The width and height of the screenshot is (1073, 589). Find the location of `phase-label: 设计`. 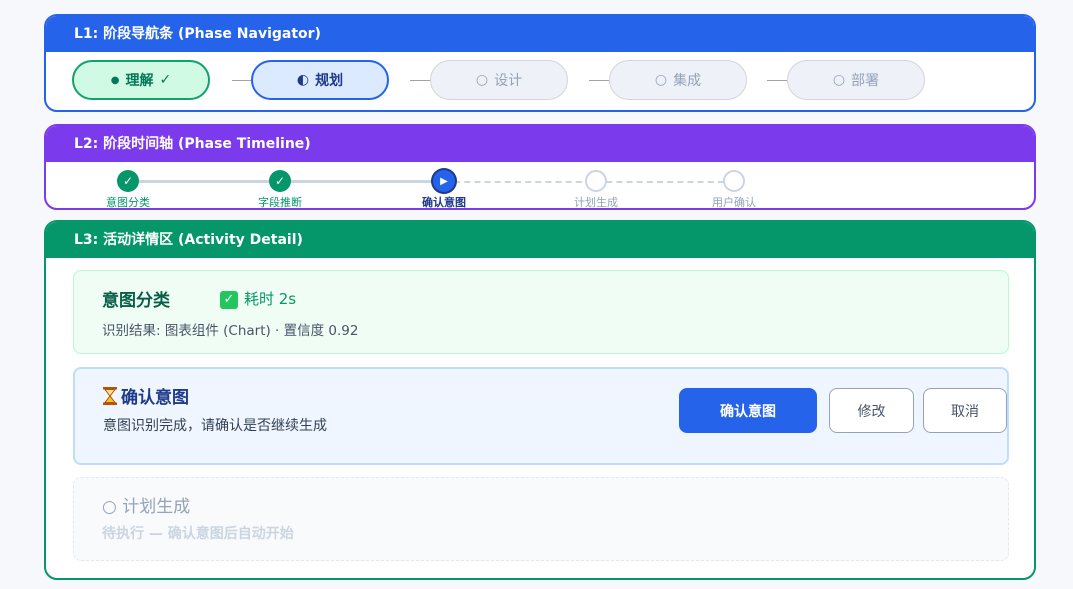

phase-label: 设计 is located at coordinates (508, 81).